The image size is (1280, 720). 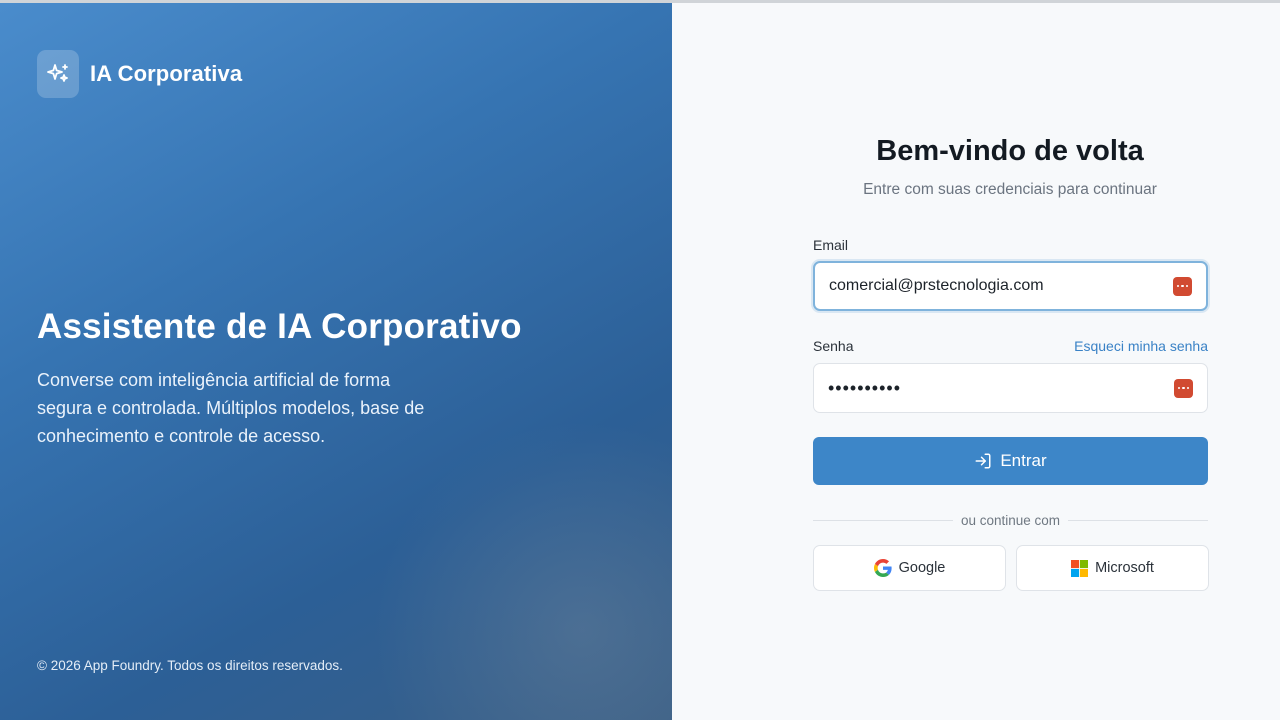 I want to click on login-button: Entrar, so click(x=1010, y=461).